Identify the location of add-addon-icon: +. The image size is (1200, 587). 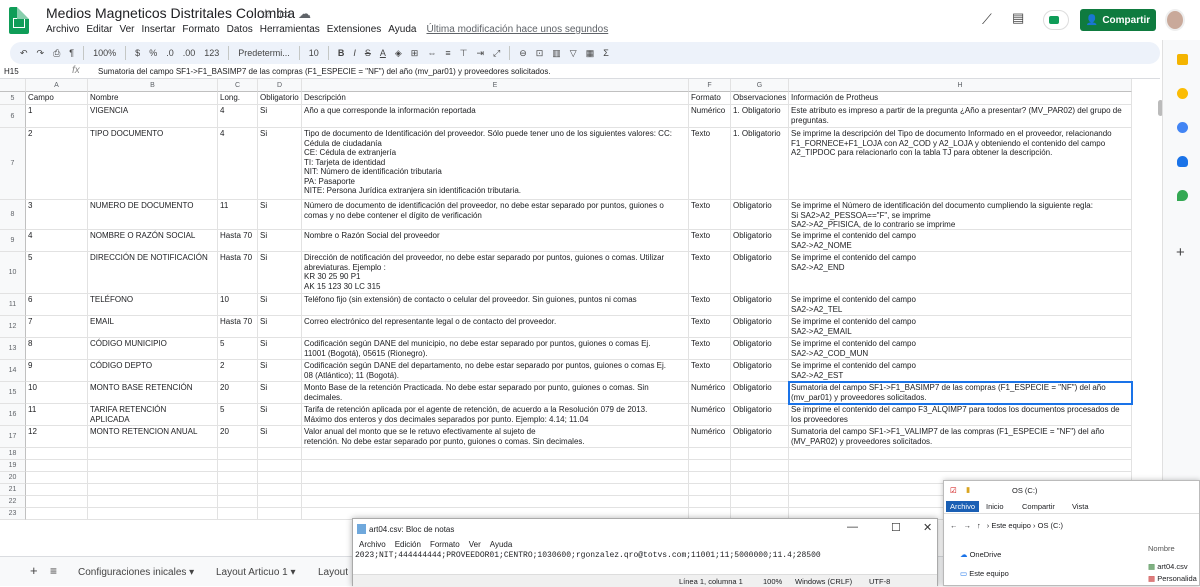
(1180, 252).